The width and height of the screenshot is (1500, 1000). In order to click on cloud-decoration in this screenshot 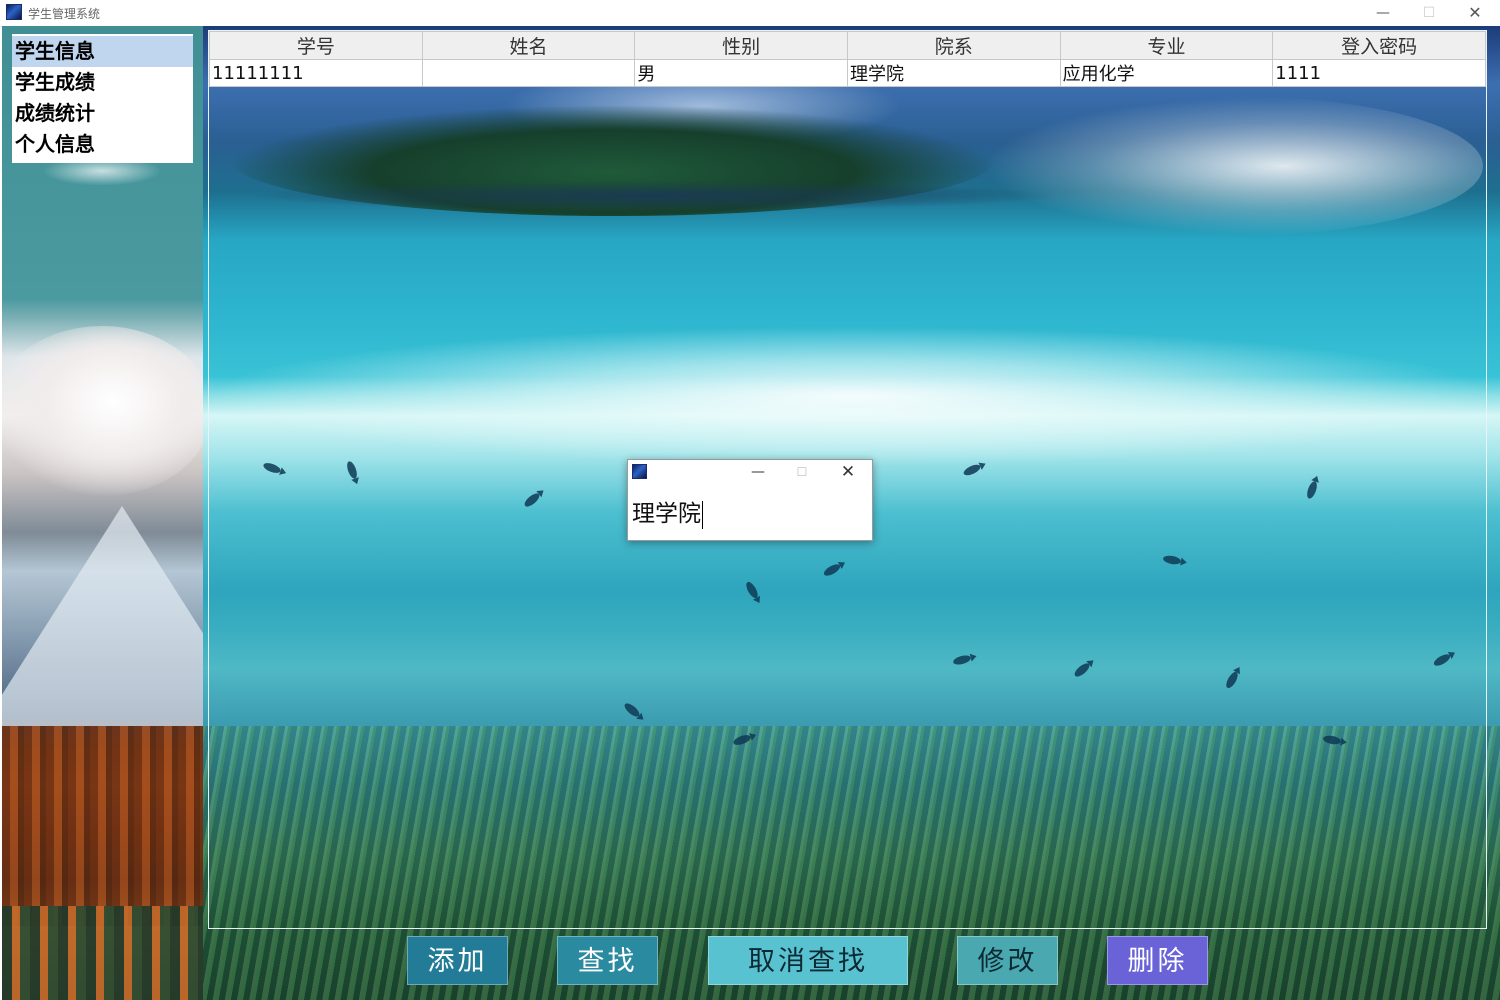, I will do `click(102, 411)`.